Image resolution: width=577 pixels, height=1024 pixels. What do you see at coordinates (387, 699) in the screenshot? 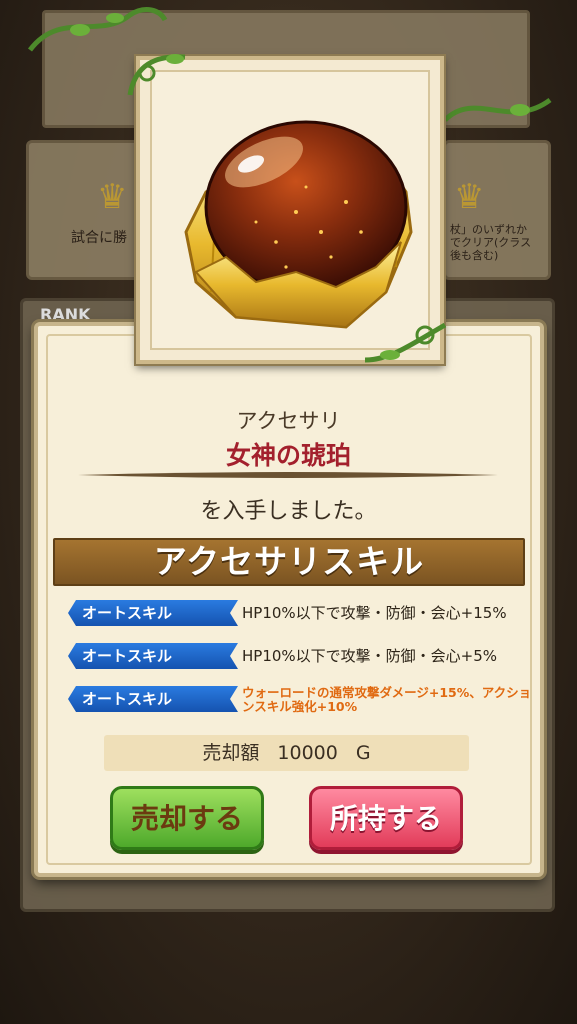
I see `skill-description: ウォーロードの通常攻撃ダメージ+15%、アクションスキル強化+10%` at bounding box center [387, 699].